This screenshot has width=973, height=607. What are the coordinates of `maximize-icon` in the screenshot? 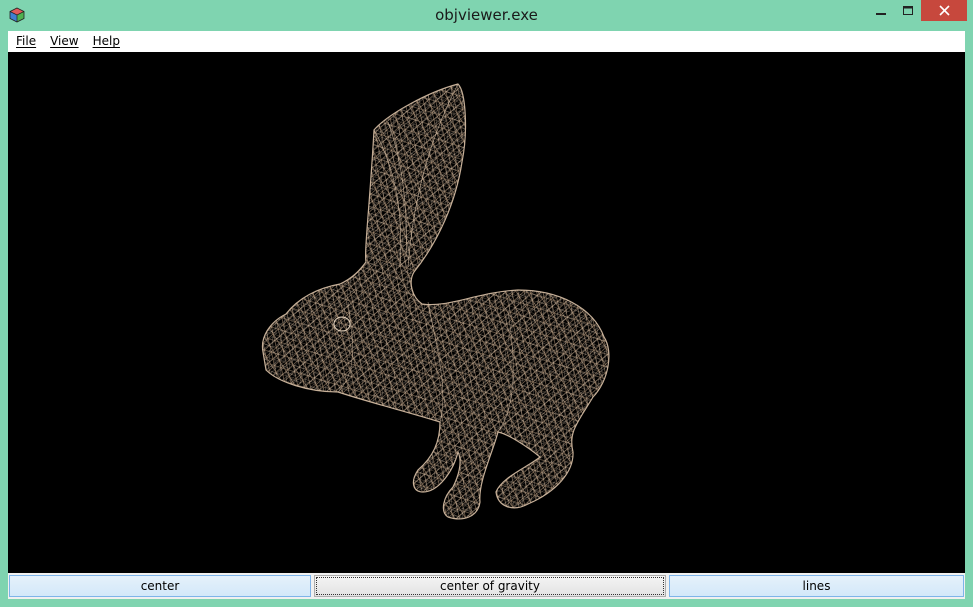 It's located at (908, 10).